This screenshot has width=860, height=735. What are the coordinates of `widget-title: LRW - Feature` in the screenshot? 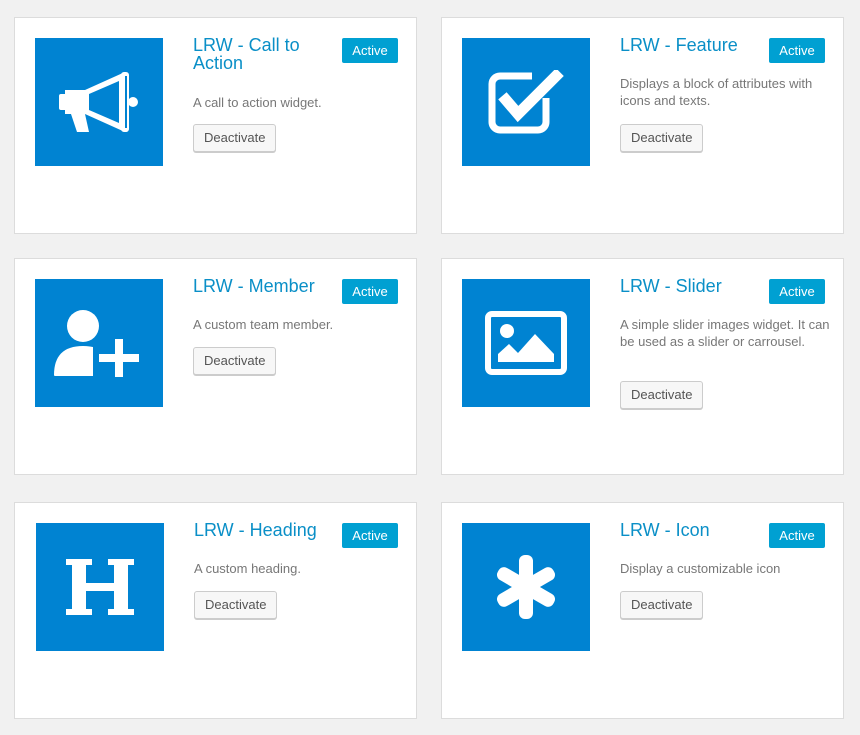 It's located at (687, 45).